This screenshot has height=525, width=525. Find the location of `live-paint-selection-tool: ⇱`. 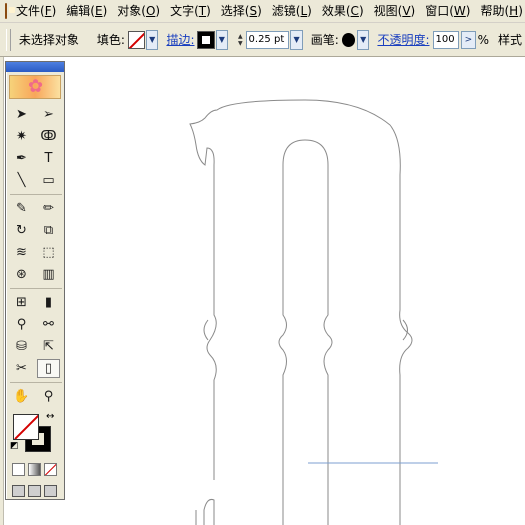

live-paint-selection-tool: ⇱ is located at coordinates (48, 346).